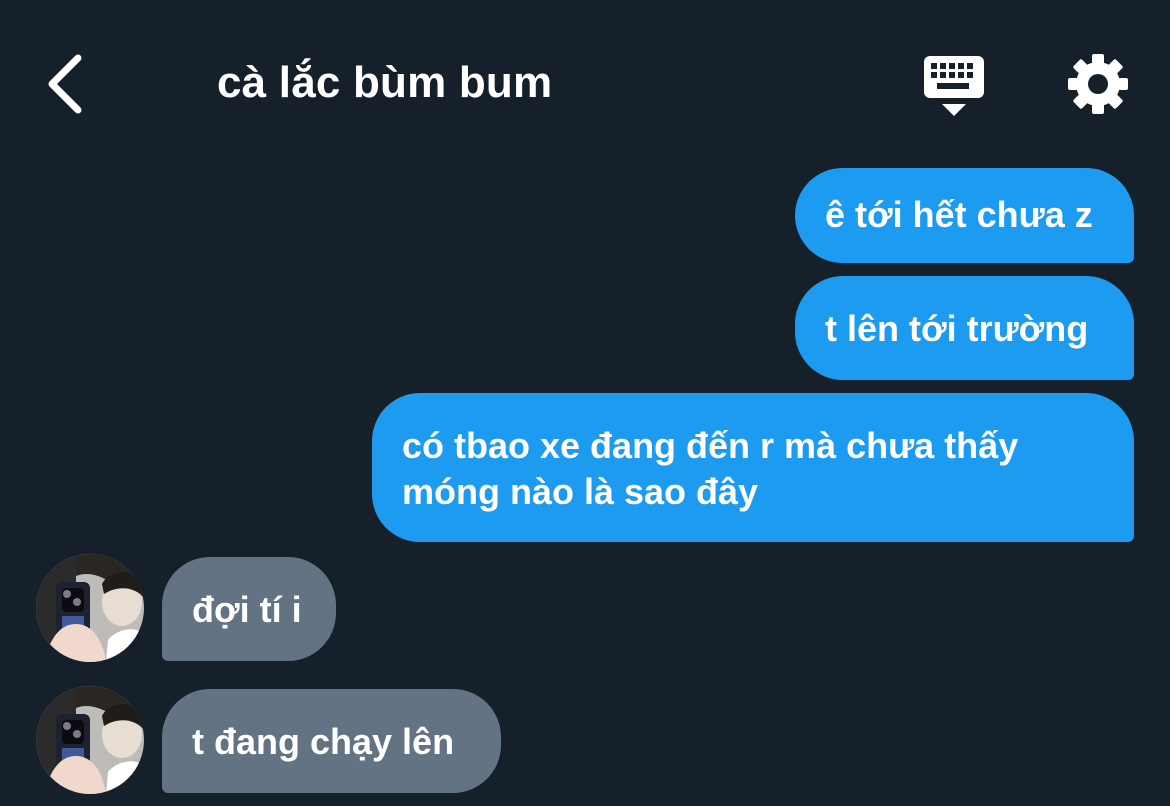 This screenshot has height=806, width=1170. I want to click on settings-button, so click(1098, 84).